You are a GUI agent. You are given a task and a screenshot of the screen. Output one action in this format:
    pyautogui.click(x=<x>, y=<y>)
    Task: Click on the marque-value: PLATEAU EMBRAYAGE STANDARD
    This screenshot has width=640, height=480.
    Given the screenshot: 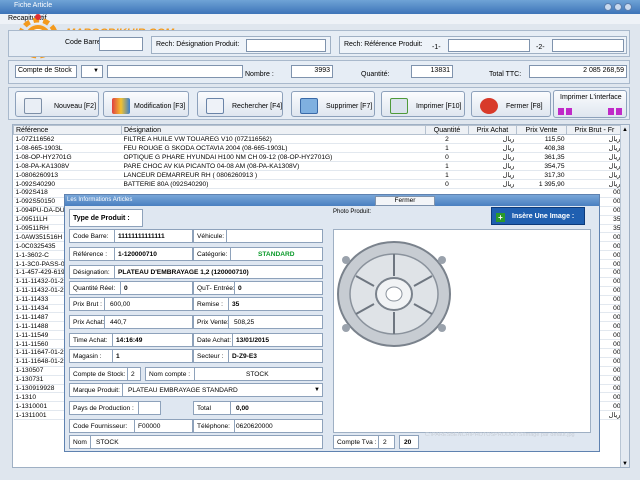 What is the action you would take?
    pyautogui.click(x=183, y=390)
    